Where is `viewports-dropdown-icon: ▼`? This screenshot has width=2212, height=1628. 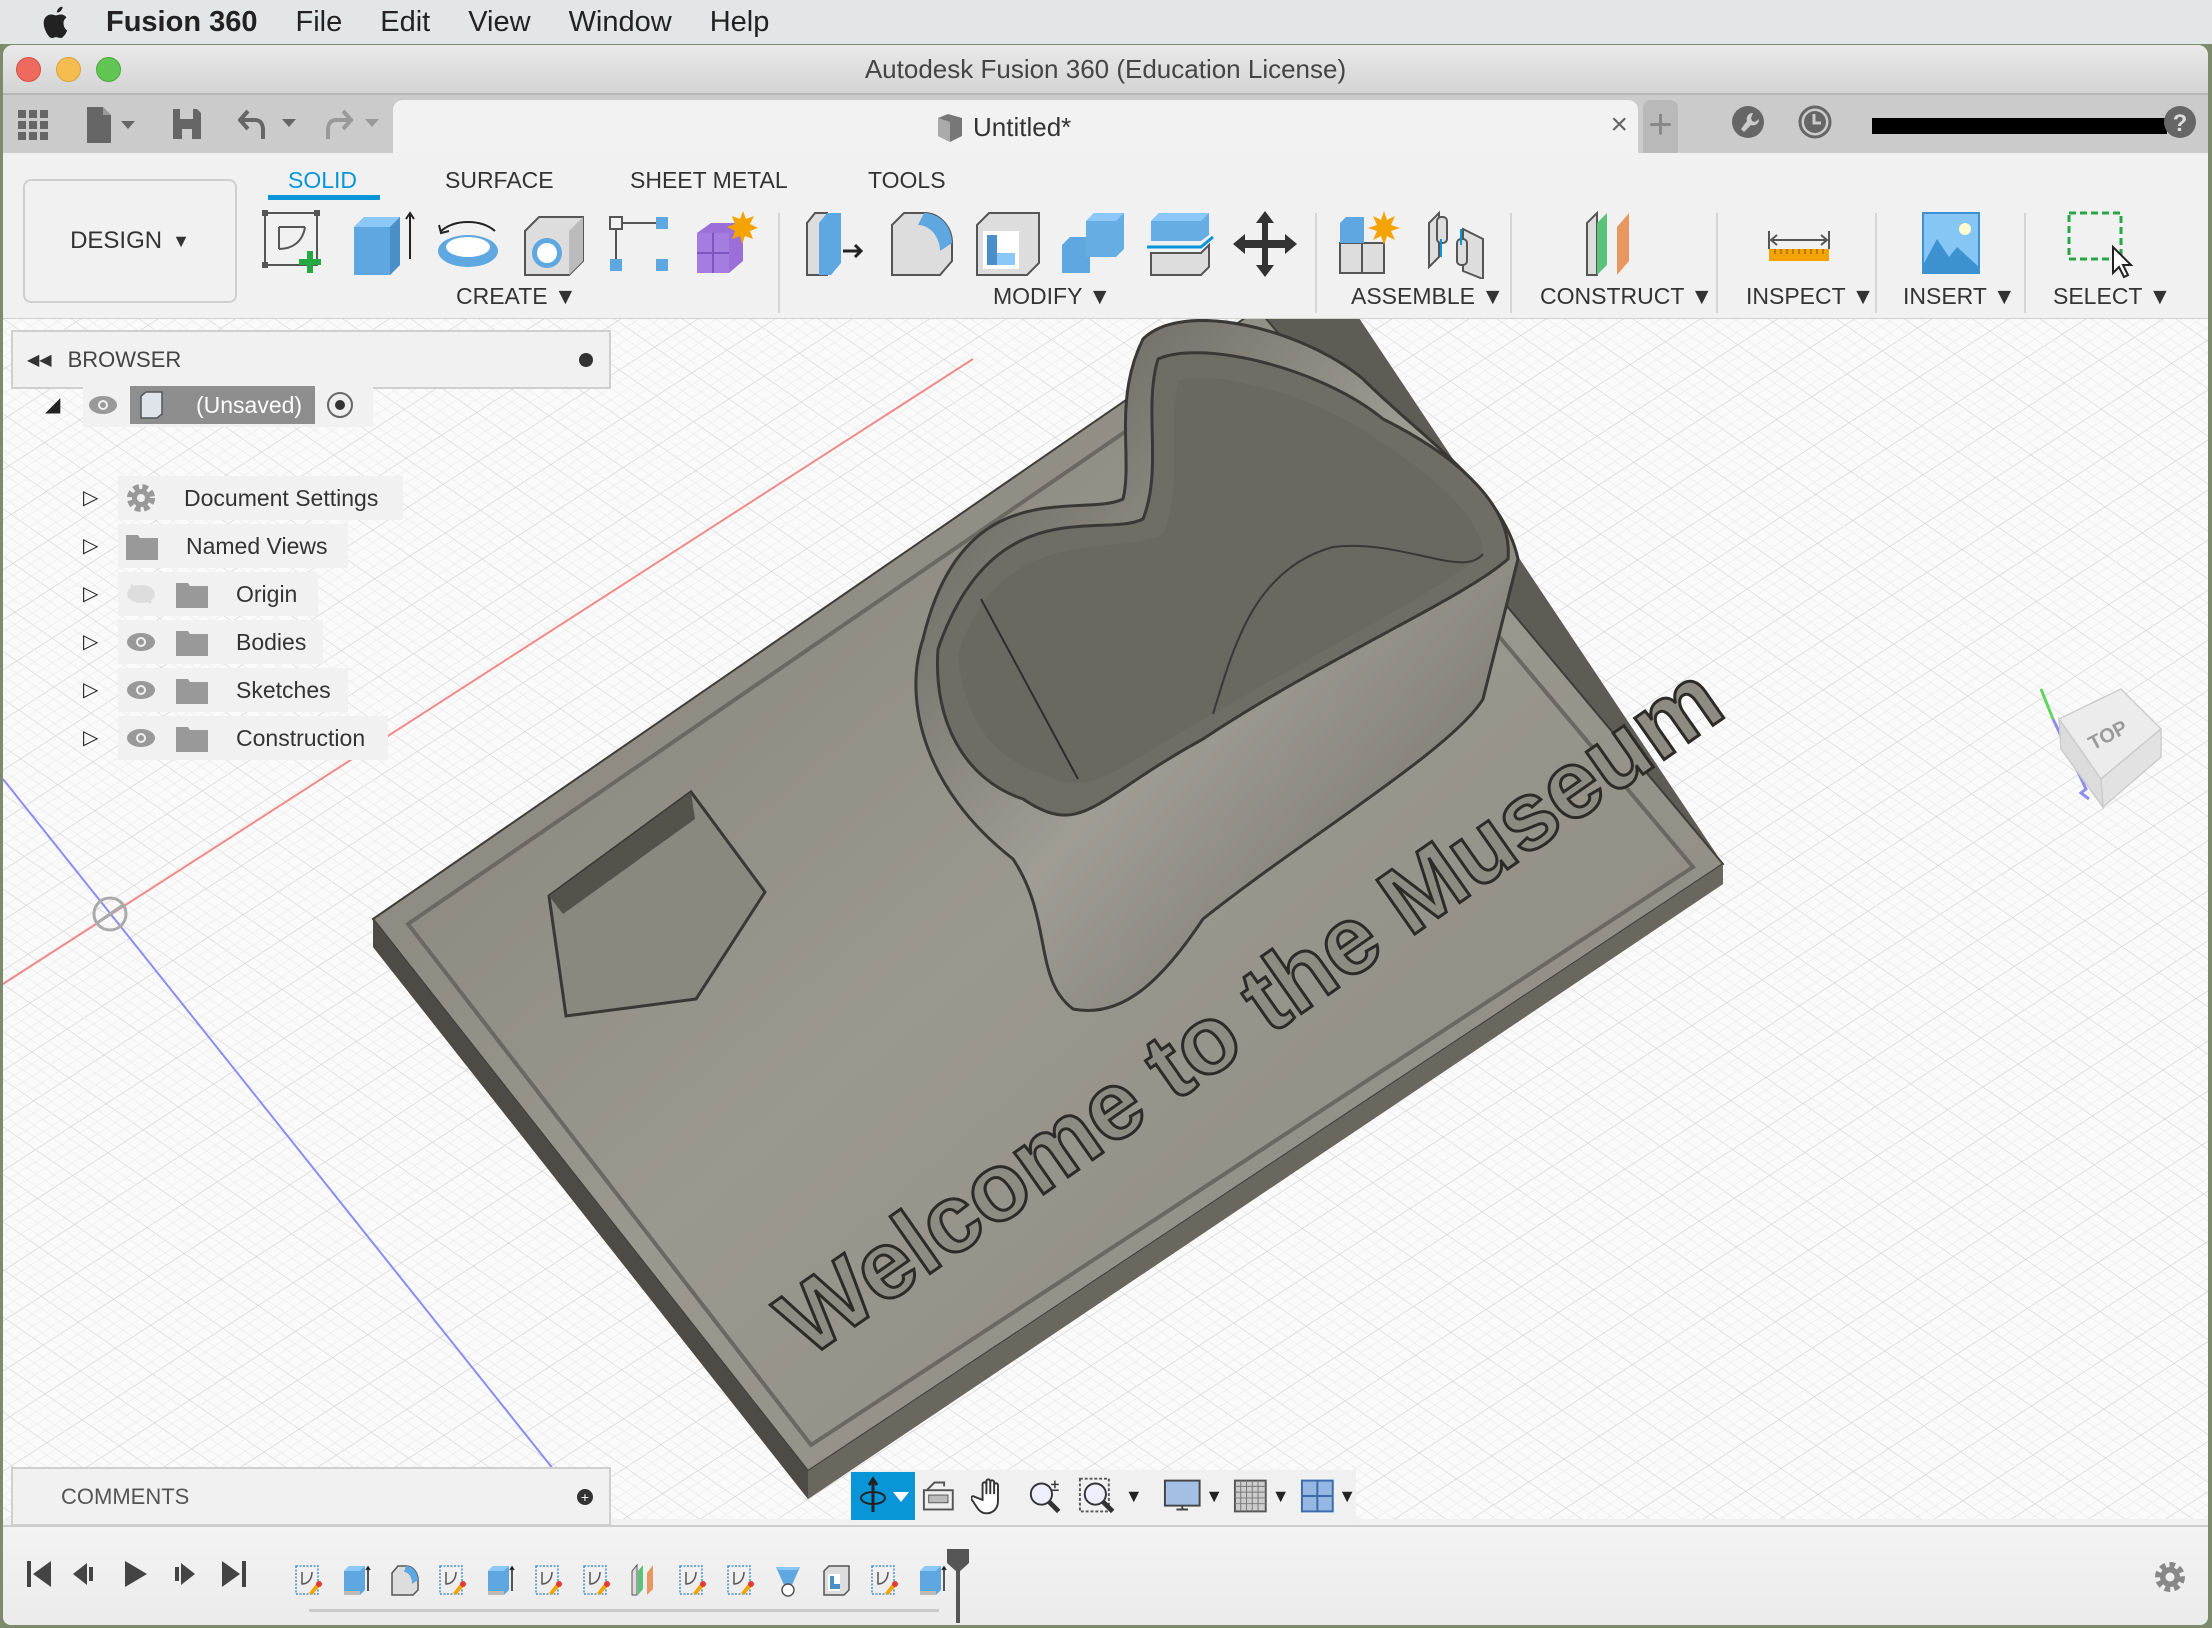
viewports-dropdown-icon: ▼ is located at coordinates (1347, 1496).